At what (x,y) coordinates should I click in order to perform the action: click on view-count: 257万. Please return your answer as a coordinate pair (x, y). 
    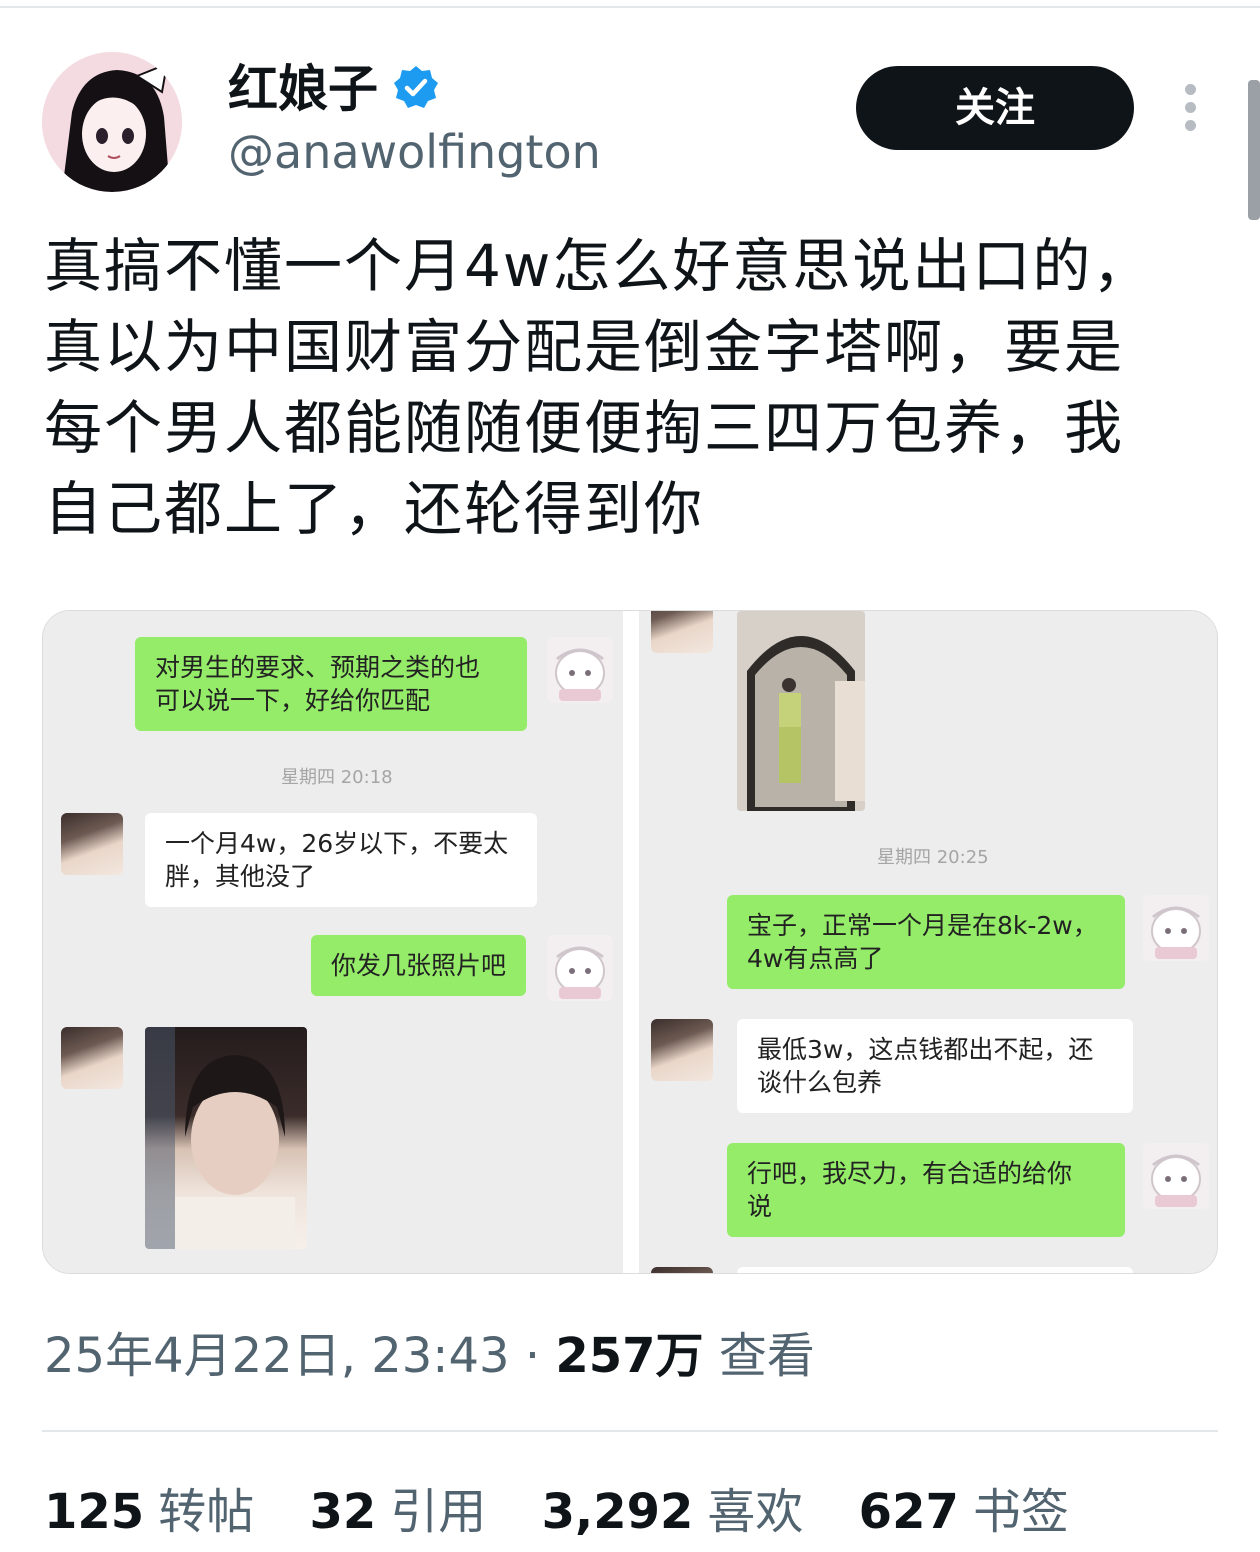
    Looking at the image, I should click on (629, 1356).